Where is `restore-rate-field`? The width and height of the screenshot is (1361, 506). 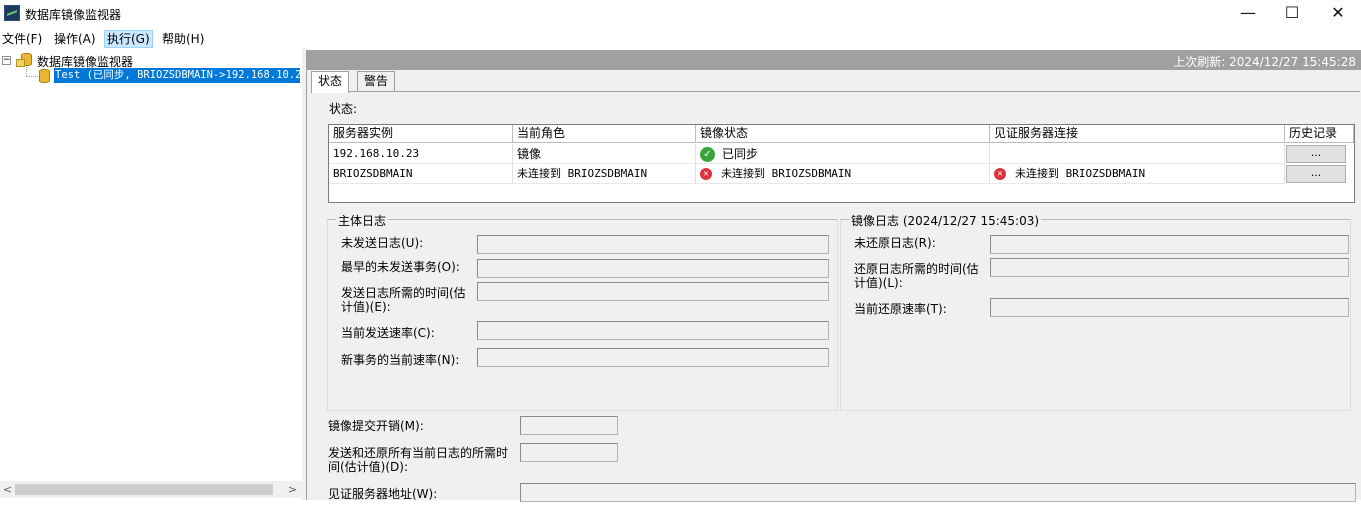
restore-rate-field is located at coordinates (1169, 307).